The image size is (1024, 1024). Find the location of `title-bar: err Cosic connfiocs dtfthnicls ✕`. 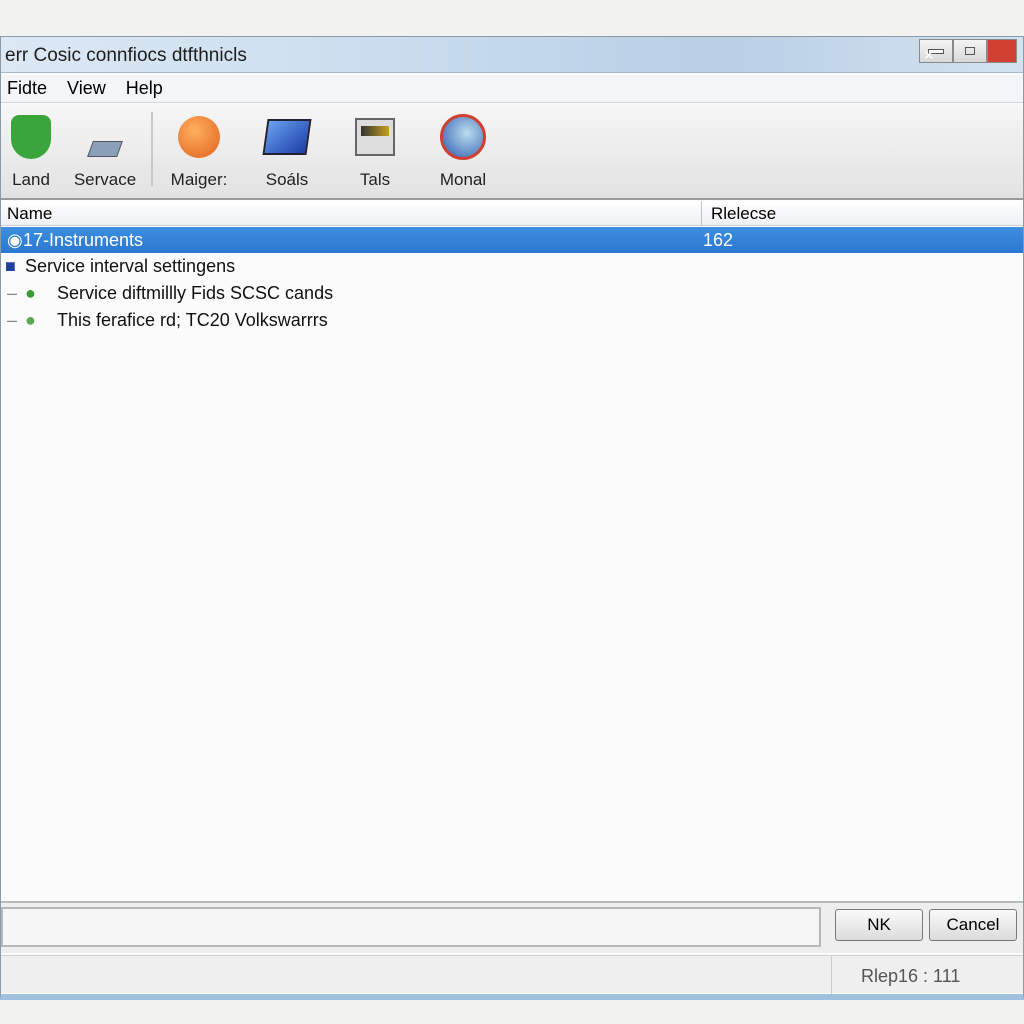

title-bar: err Cosic connfiocs dtfthnicls ✕ is located at coordinates (512, 55).